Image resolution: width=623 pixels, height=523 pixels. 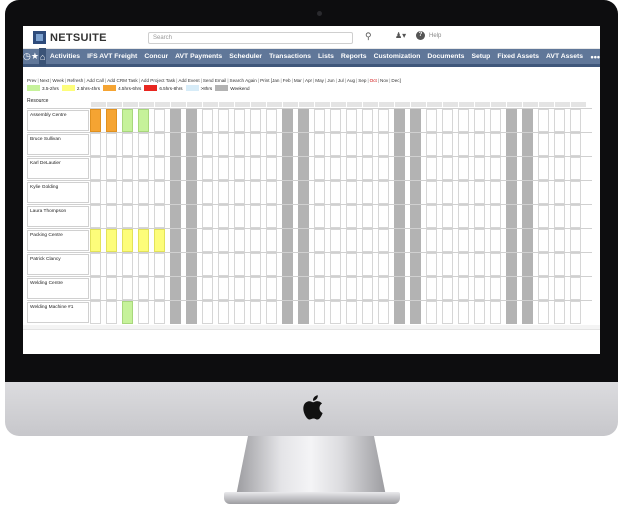 What do you see at coordinates (58, 264) in the screenshot?
I see `resource-name: Patrick Clancy` at bounding box center [58, 264].